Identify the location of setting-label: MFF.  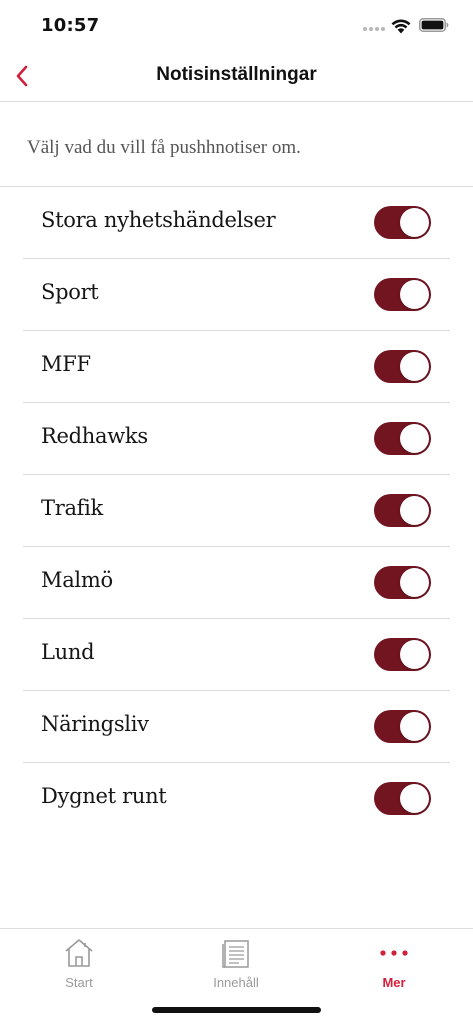
(66, 364).